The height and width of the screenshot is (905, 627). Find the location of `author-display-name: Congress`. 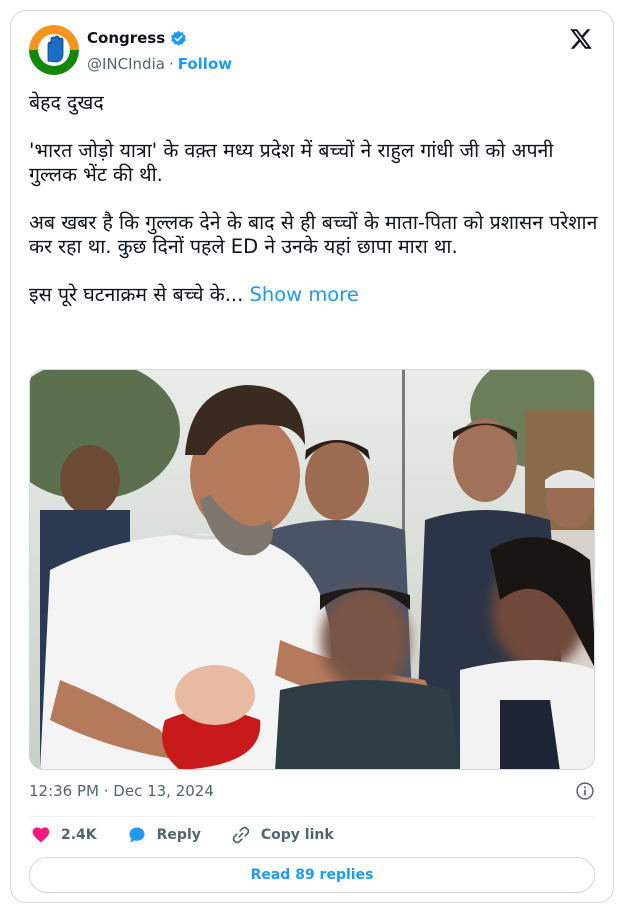

author-display-name: Congress is located at coordinates (126, 38).